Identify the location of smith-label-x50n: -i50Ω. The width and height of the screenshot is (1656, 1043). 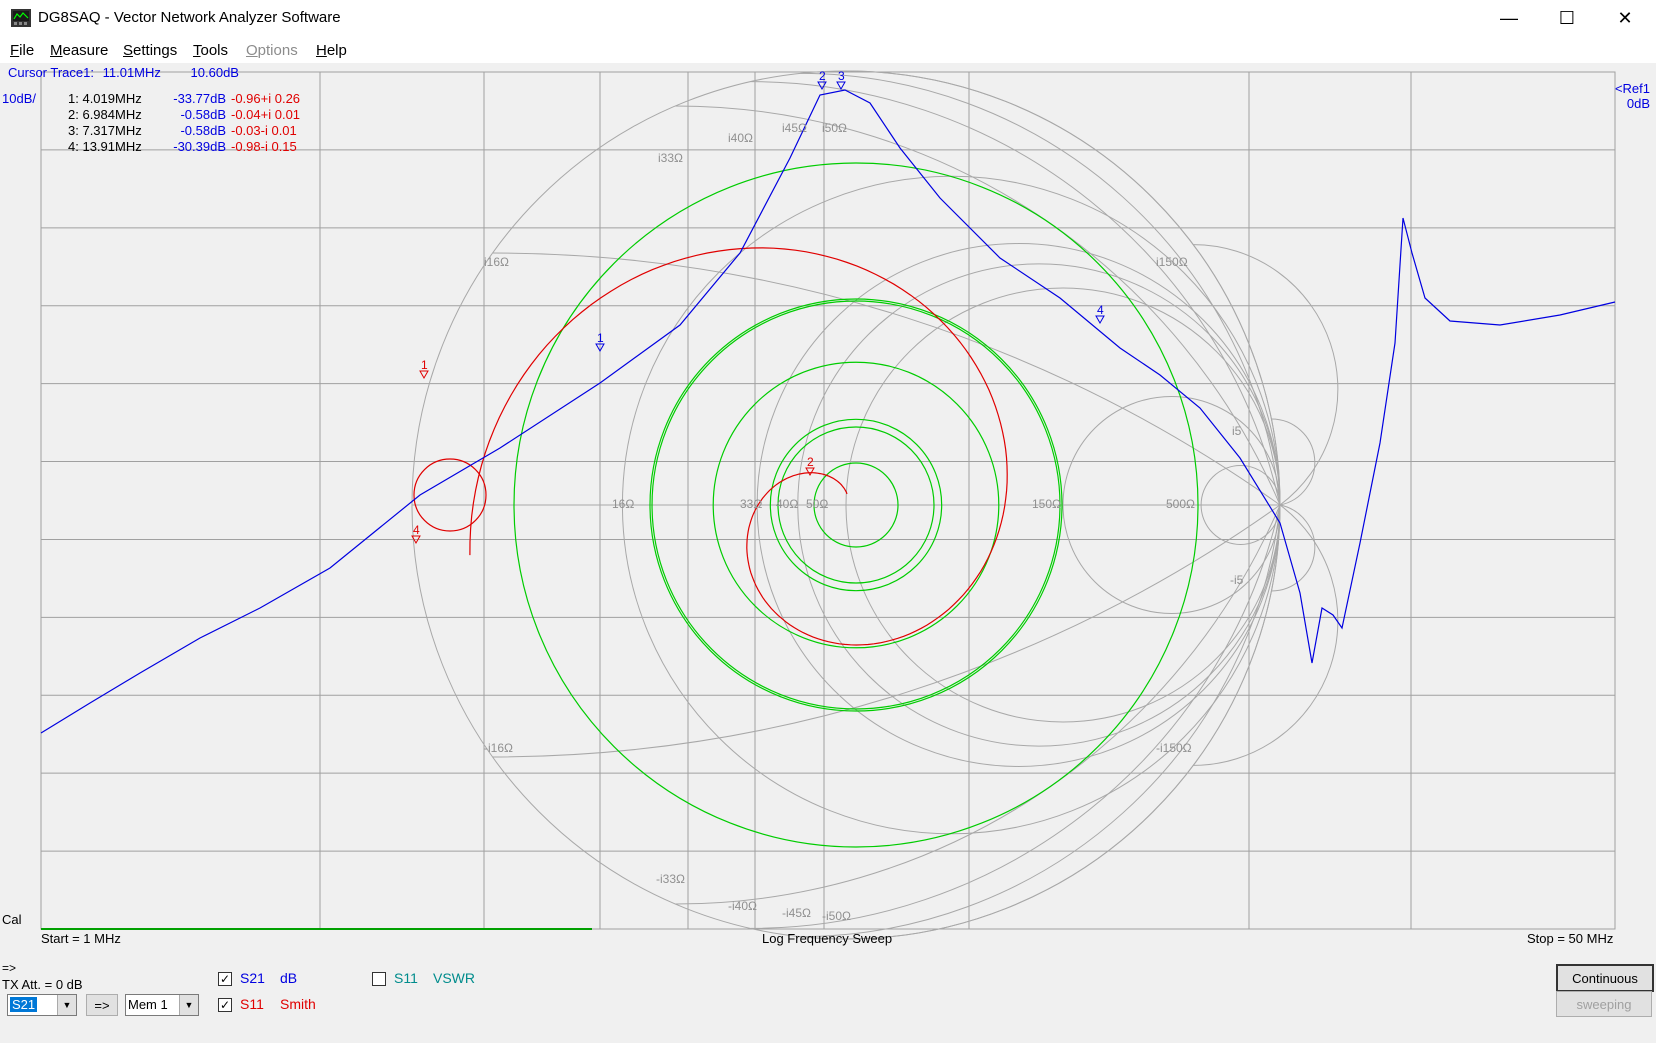
(836, 916).